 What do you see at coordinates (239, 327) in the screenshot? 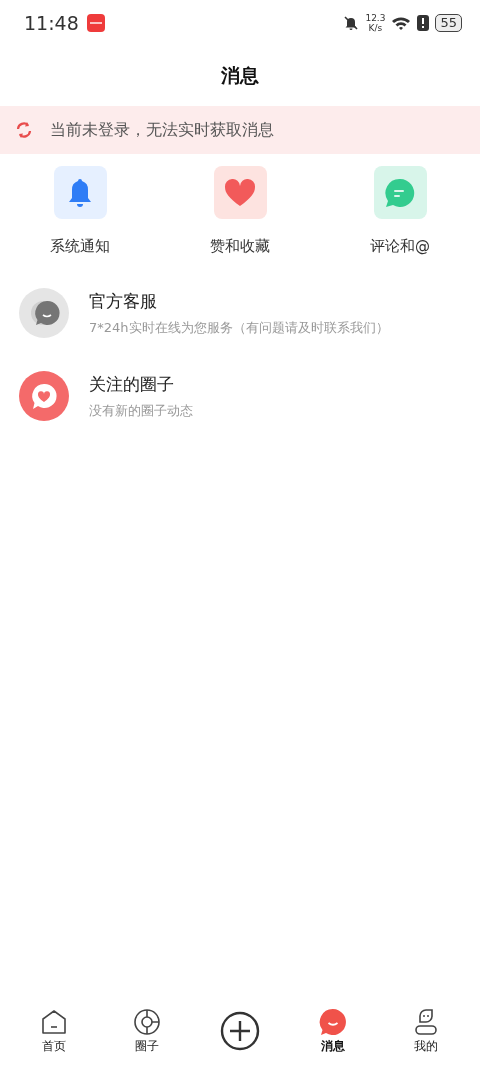
I see `conversation-subtitle: 7*24h实时在线为您服务（有问题请及时联系我们）` at bounding box center [239, 327].